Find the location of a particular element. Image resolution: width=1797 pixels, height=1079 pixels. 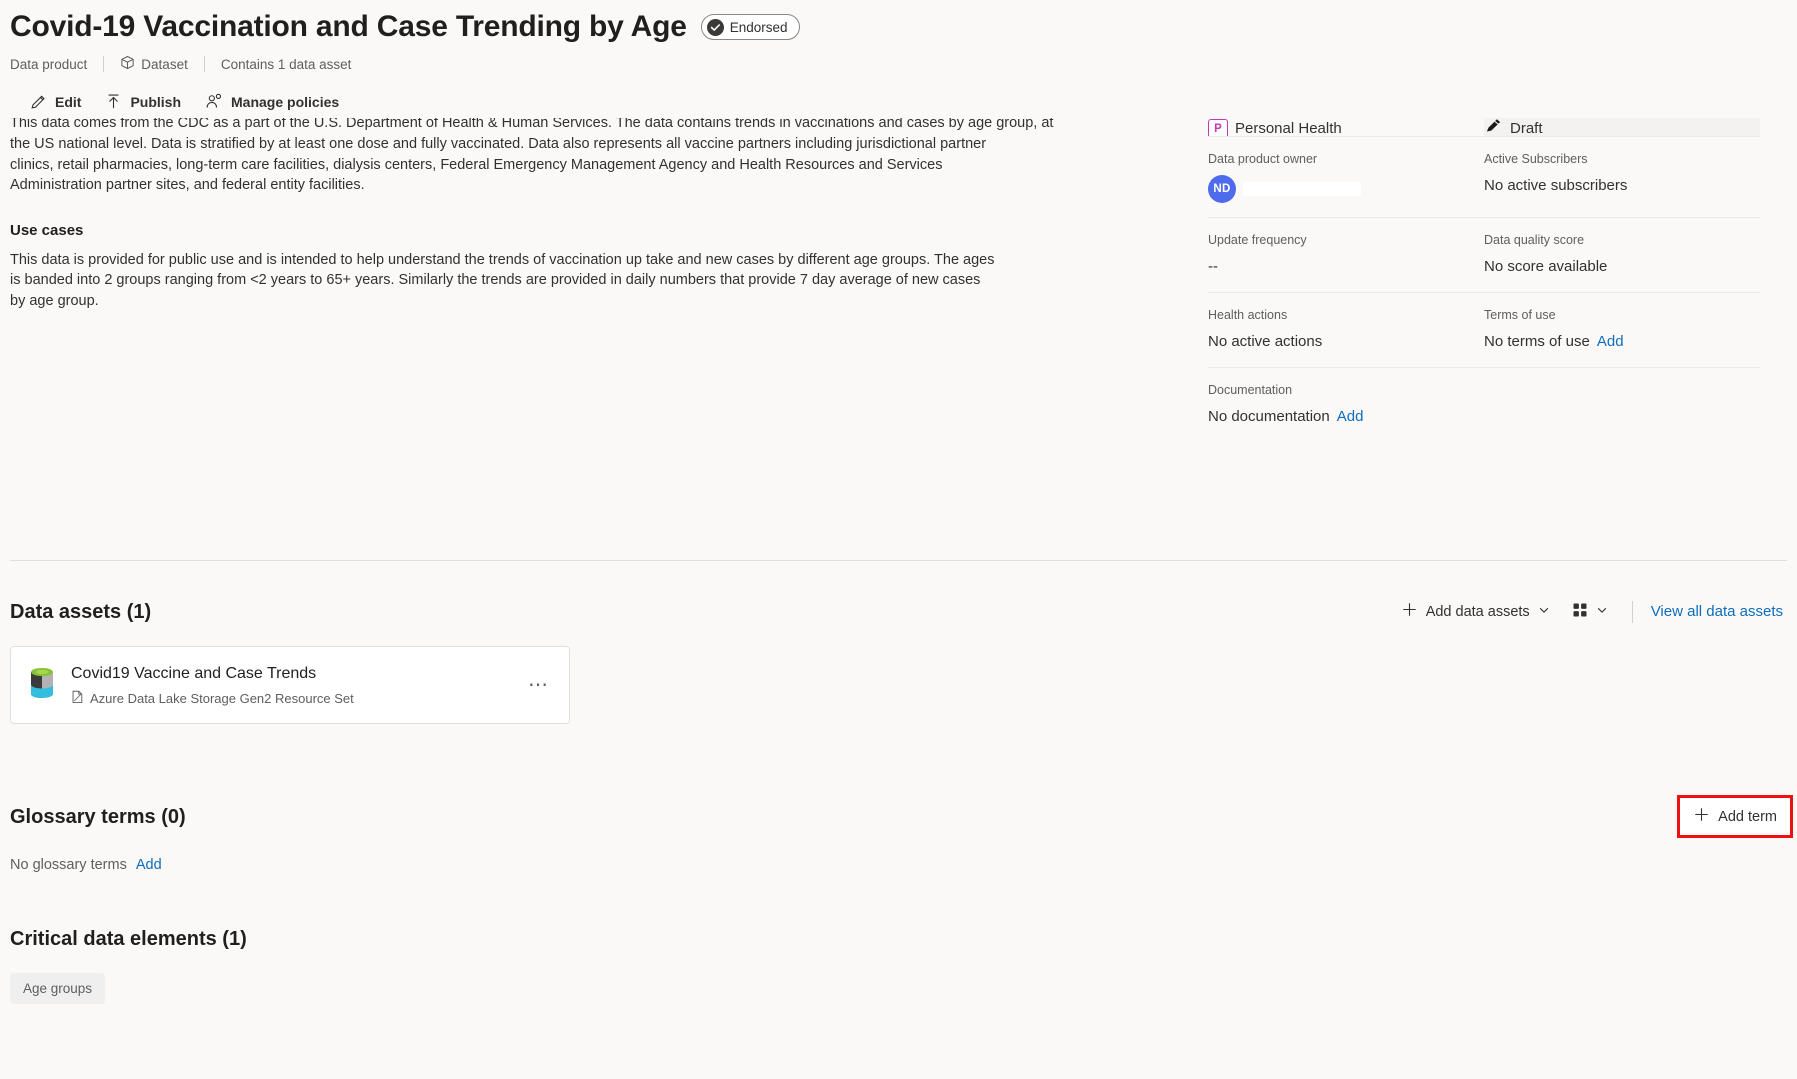

data-asset-name: Covid19 Vaccine and Case Trends is located at coordinates (194, 673).